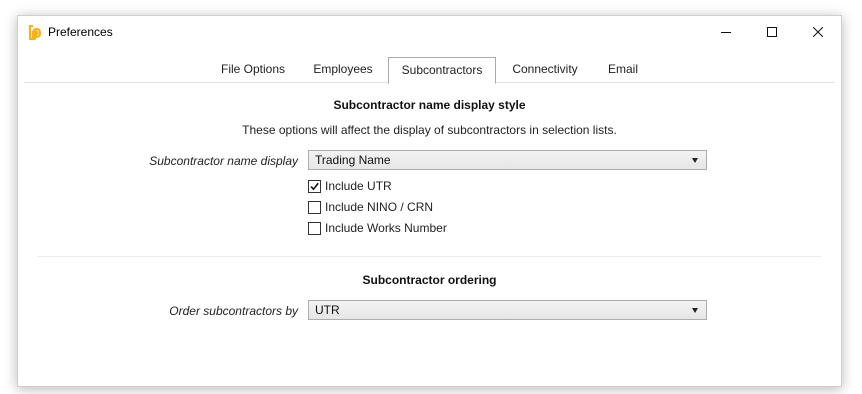 The image size is (862, 394). I want to click on window-title: Preferences, so click(80, 32).